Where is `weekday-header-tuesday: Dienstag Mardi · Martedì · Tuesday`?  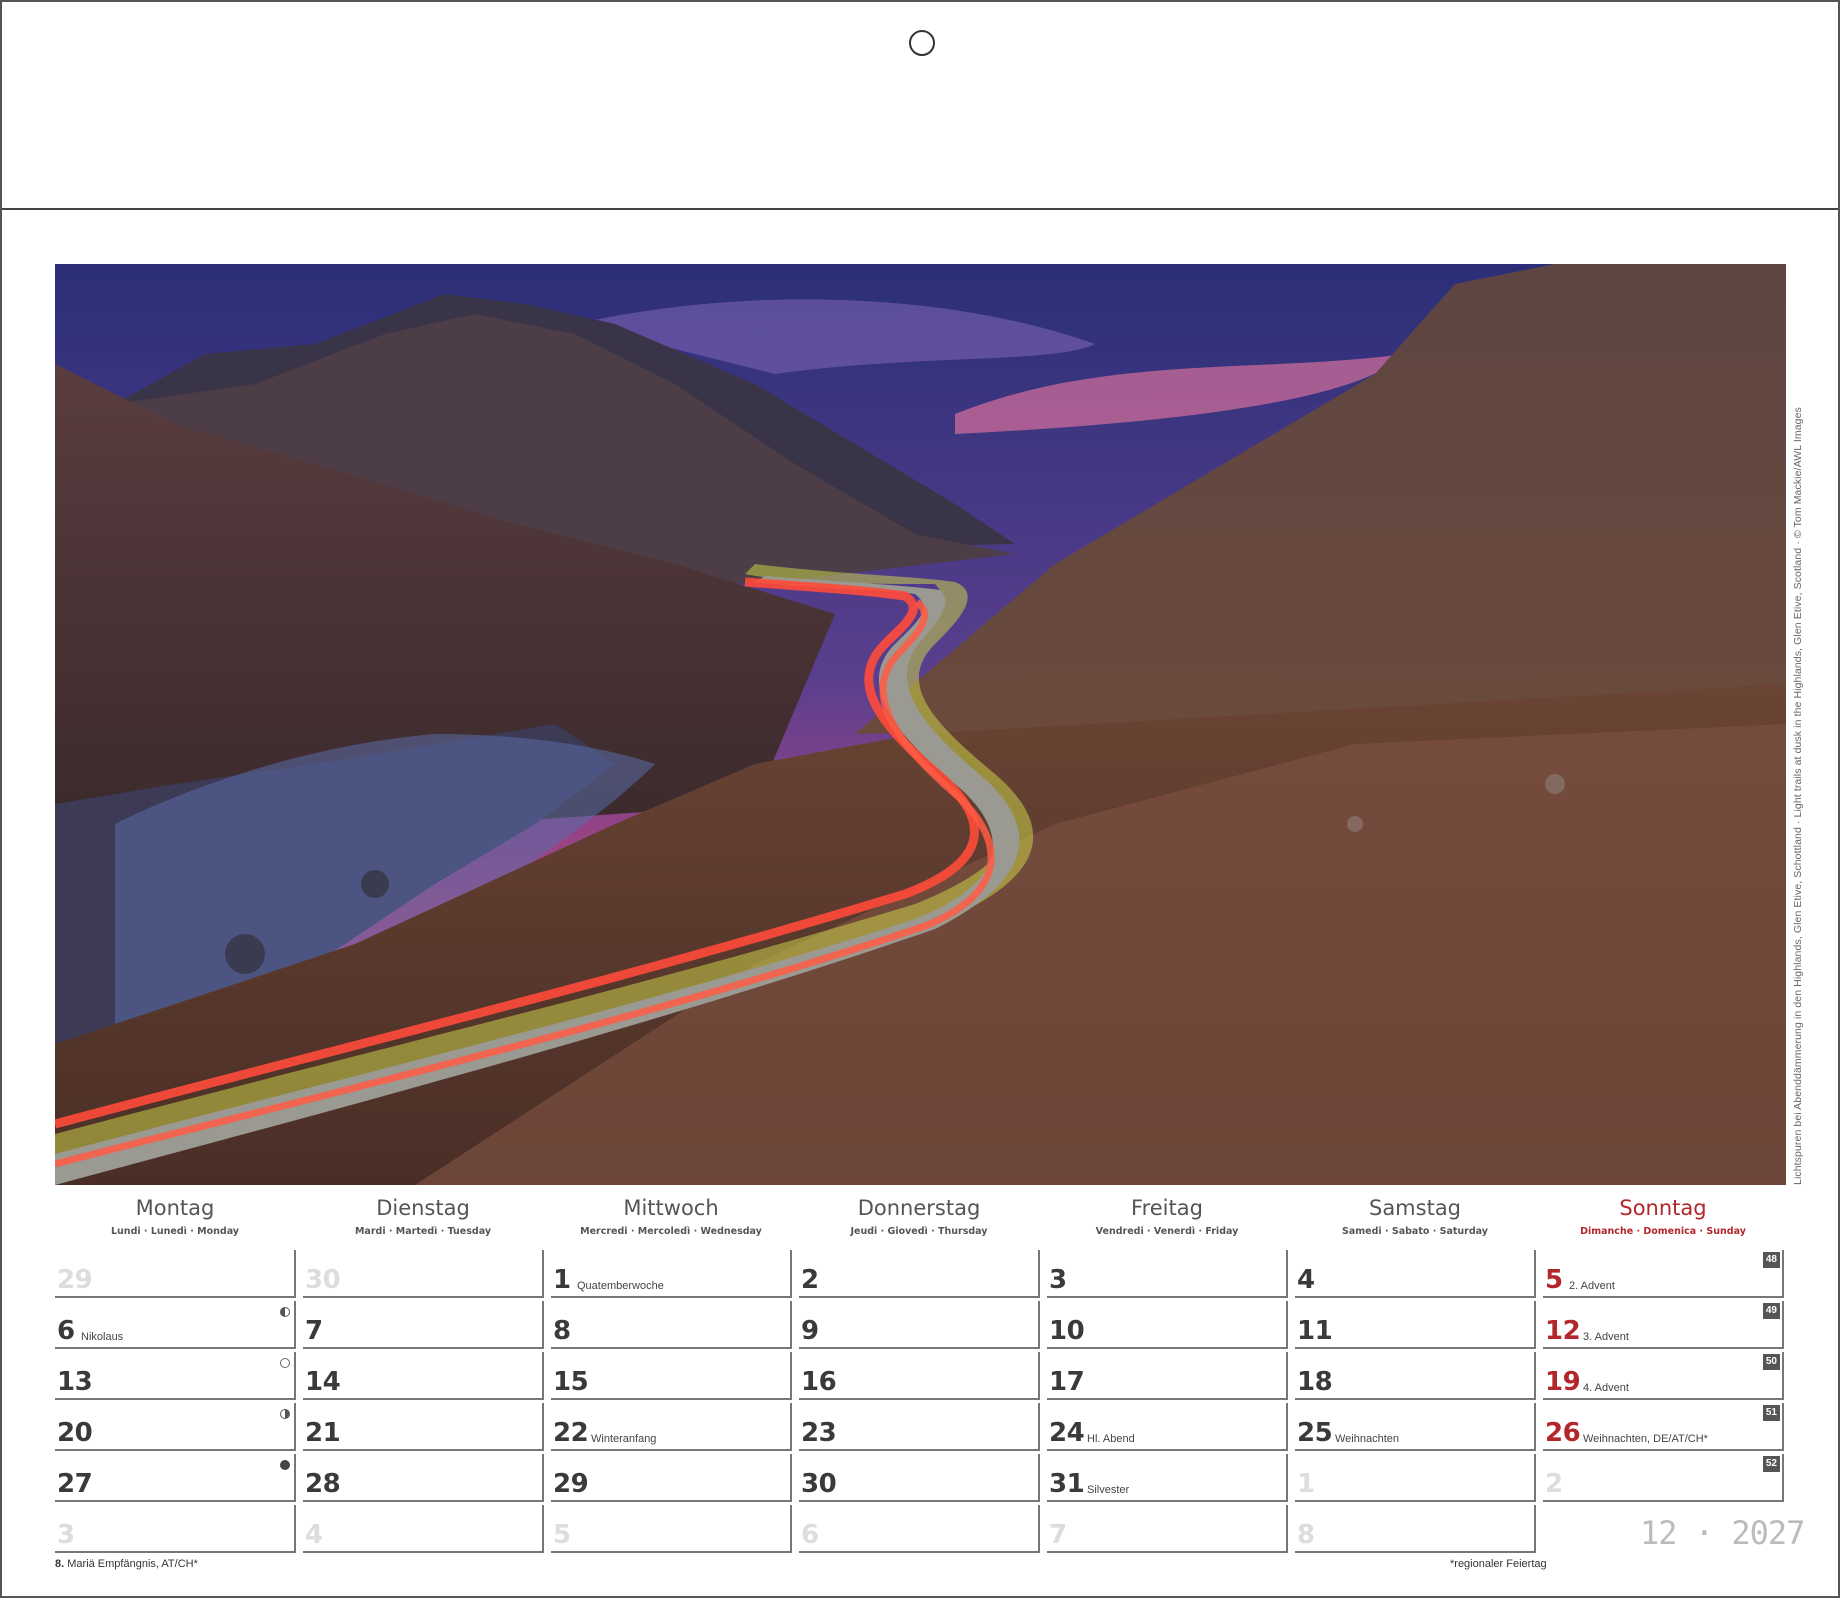 weekday-header-tuesday: Dienstag Mardi · Martedì · Tuesday is located at coordinates (423, 1216).